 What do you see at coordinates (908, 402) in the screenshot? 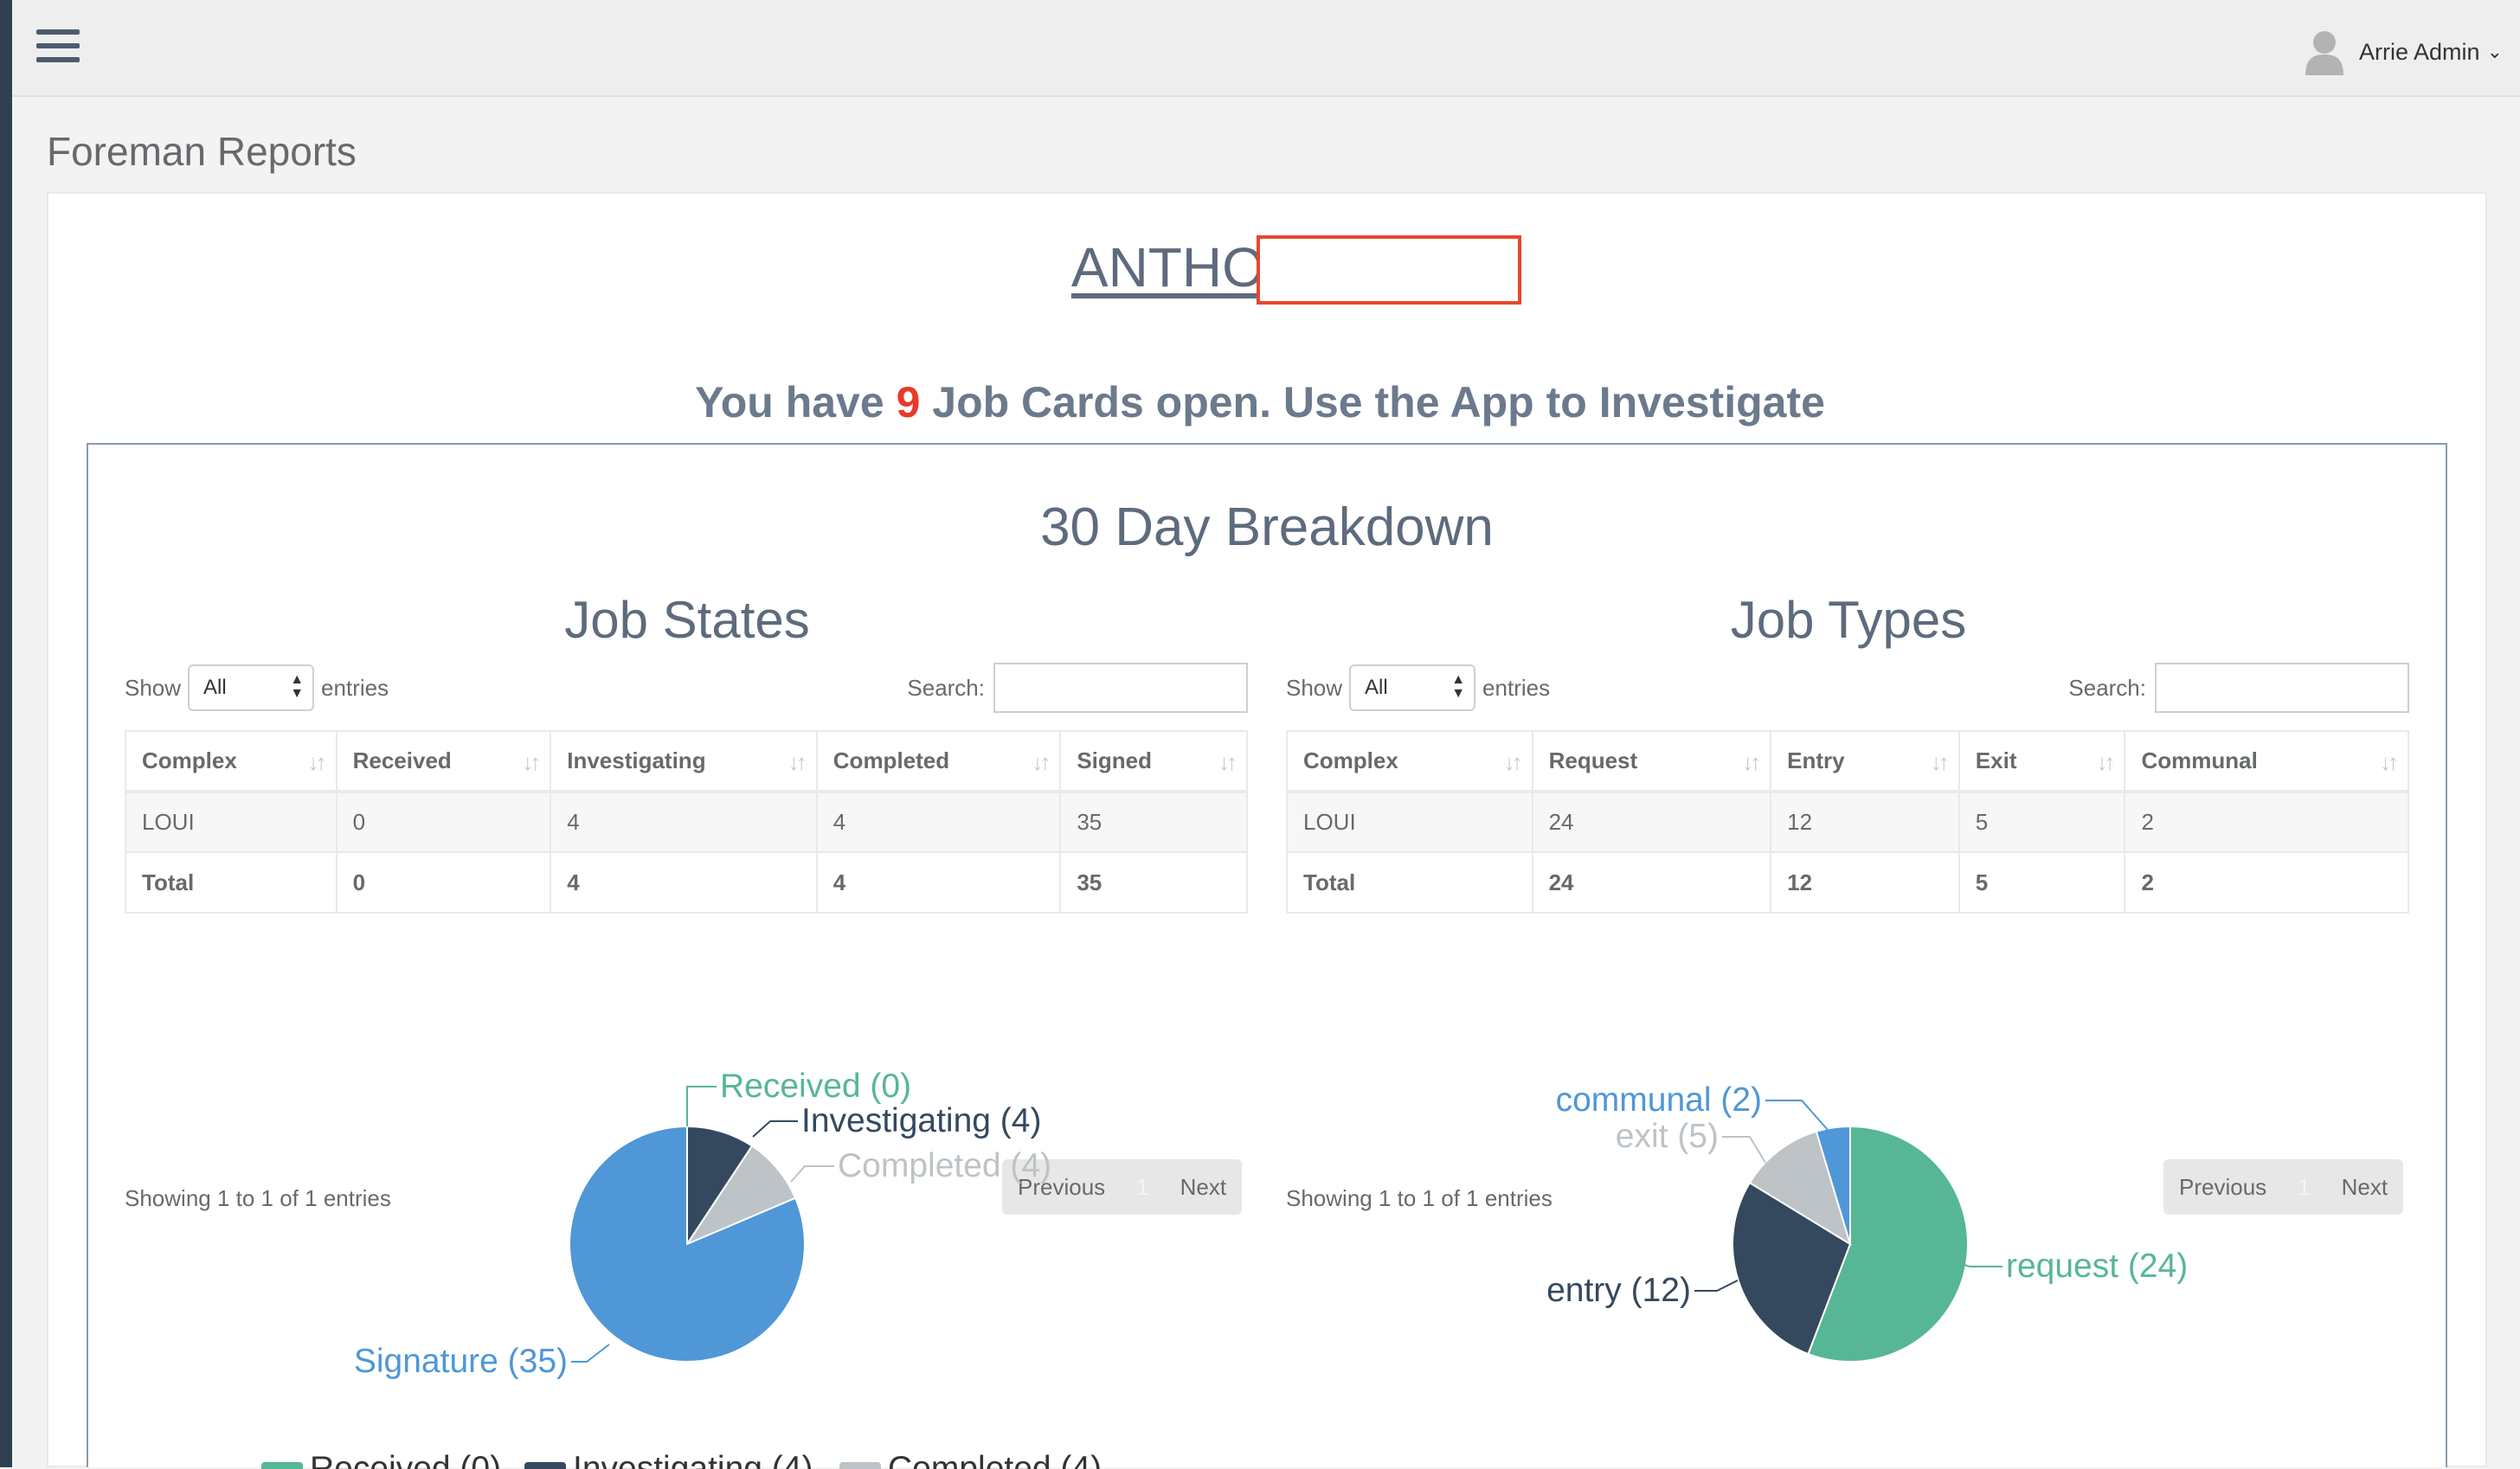
I see `open-count: 9` at bounding box center [908, 402].